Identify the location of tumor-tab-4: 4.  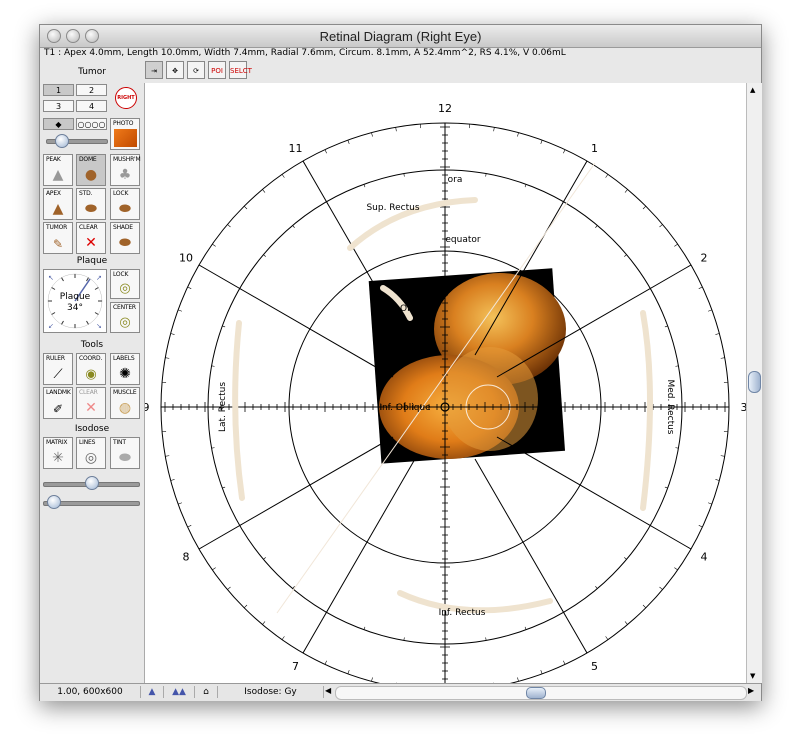
(91, 106).